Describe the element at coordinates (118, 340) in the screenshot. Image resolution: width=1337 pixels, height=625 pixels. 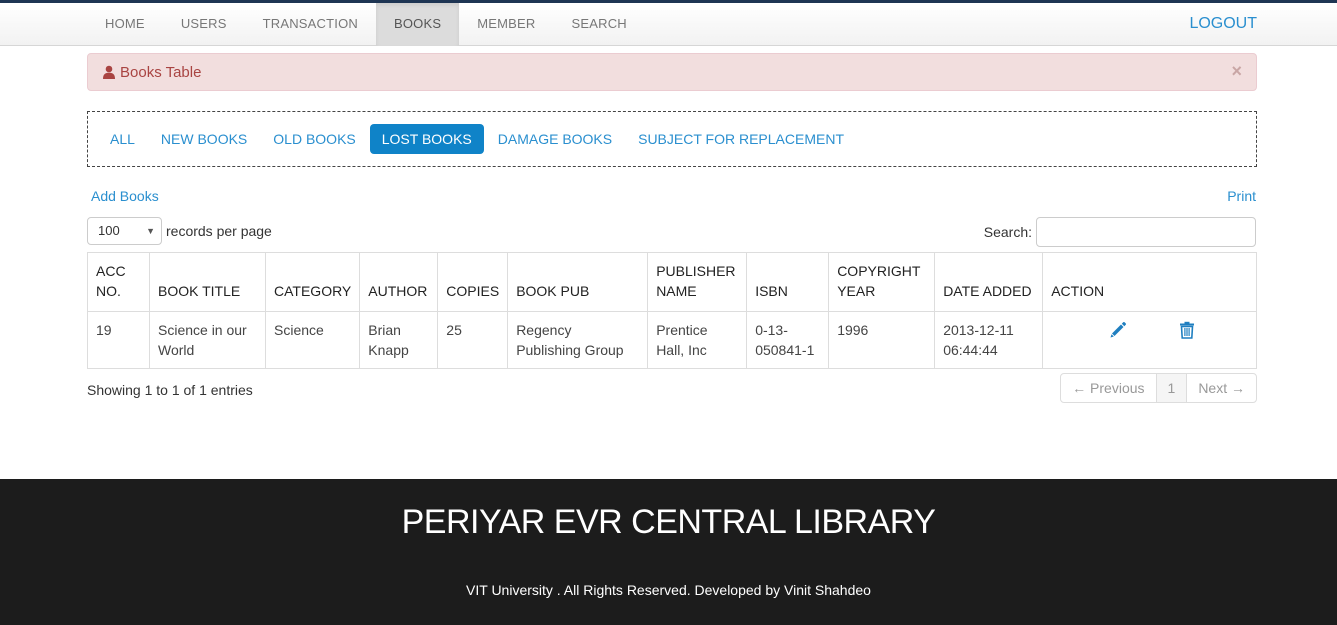
I see `cell-acc-no: 19` at that location.